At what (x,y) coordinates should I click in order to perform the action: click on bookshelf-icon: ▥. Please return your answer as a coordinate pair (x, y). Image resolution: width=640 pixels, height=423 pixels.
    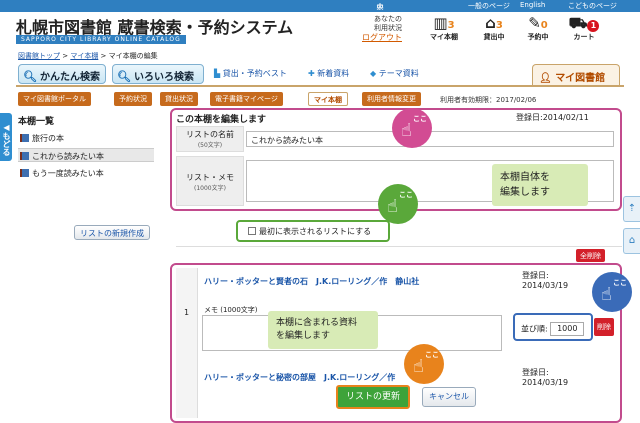
    Looking at the image, I should click on (440, 23).